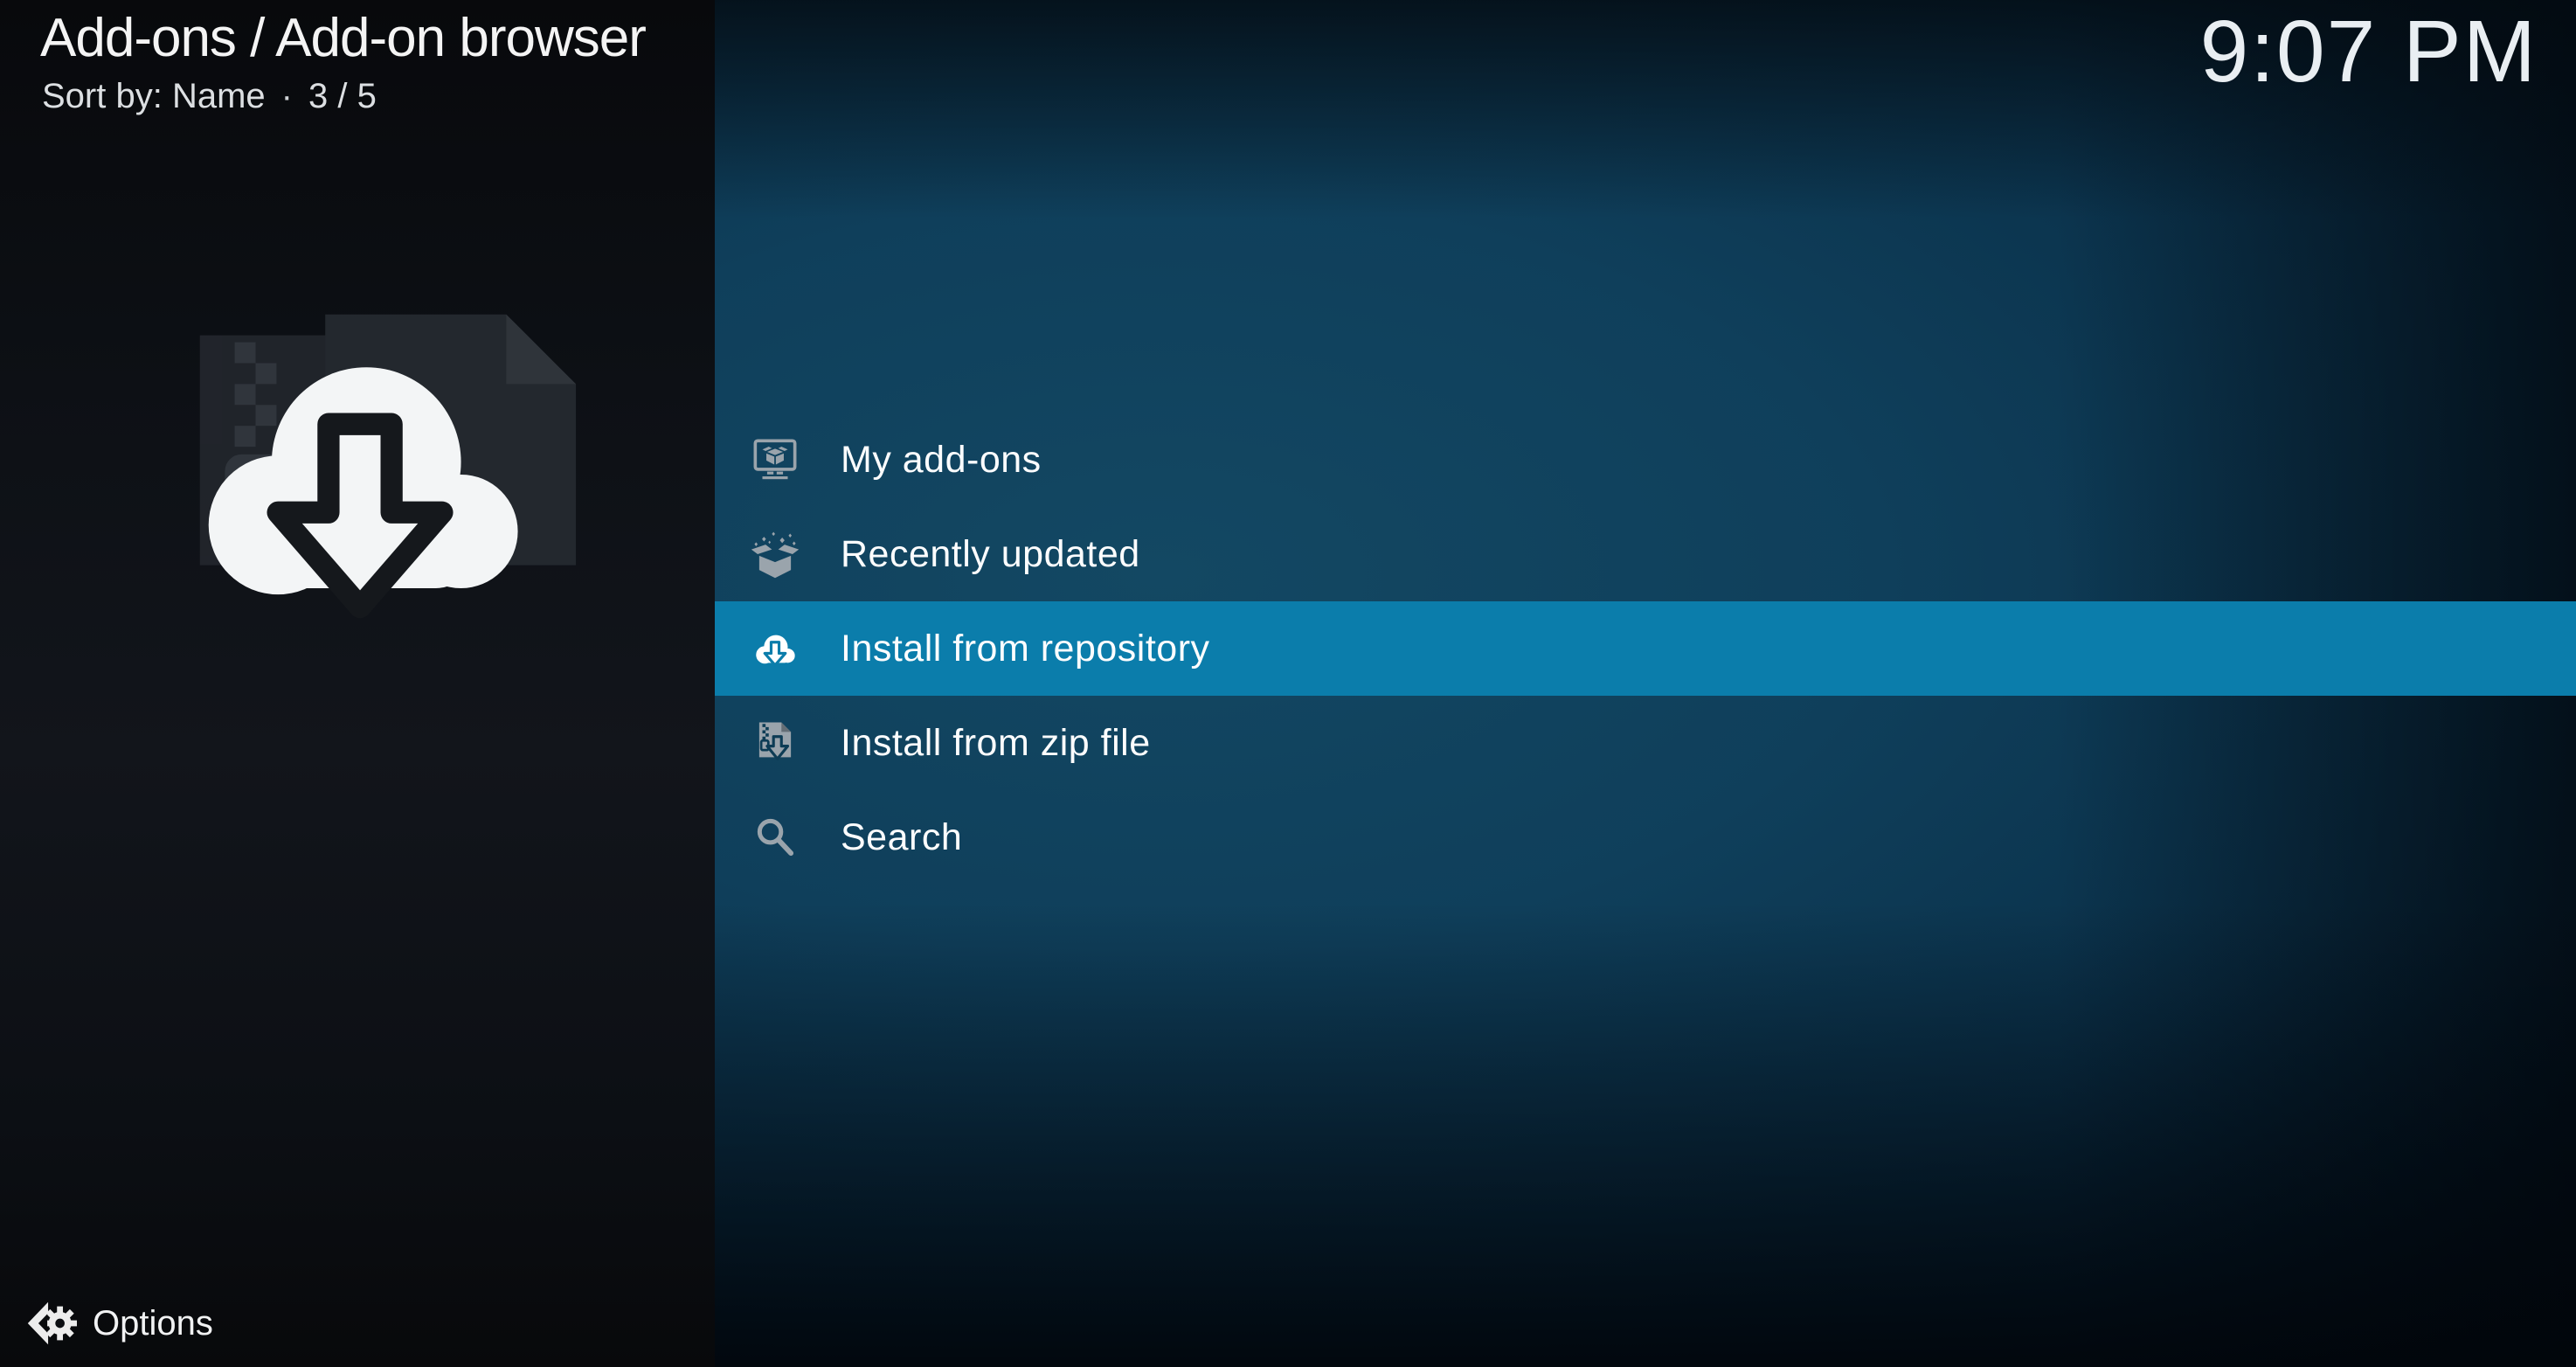  Describe the element at coordinates (902, 836) in the screenshot. I see `menu-item-label: Search` at that location.